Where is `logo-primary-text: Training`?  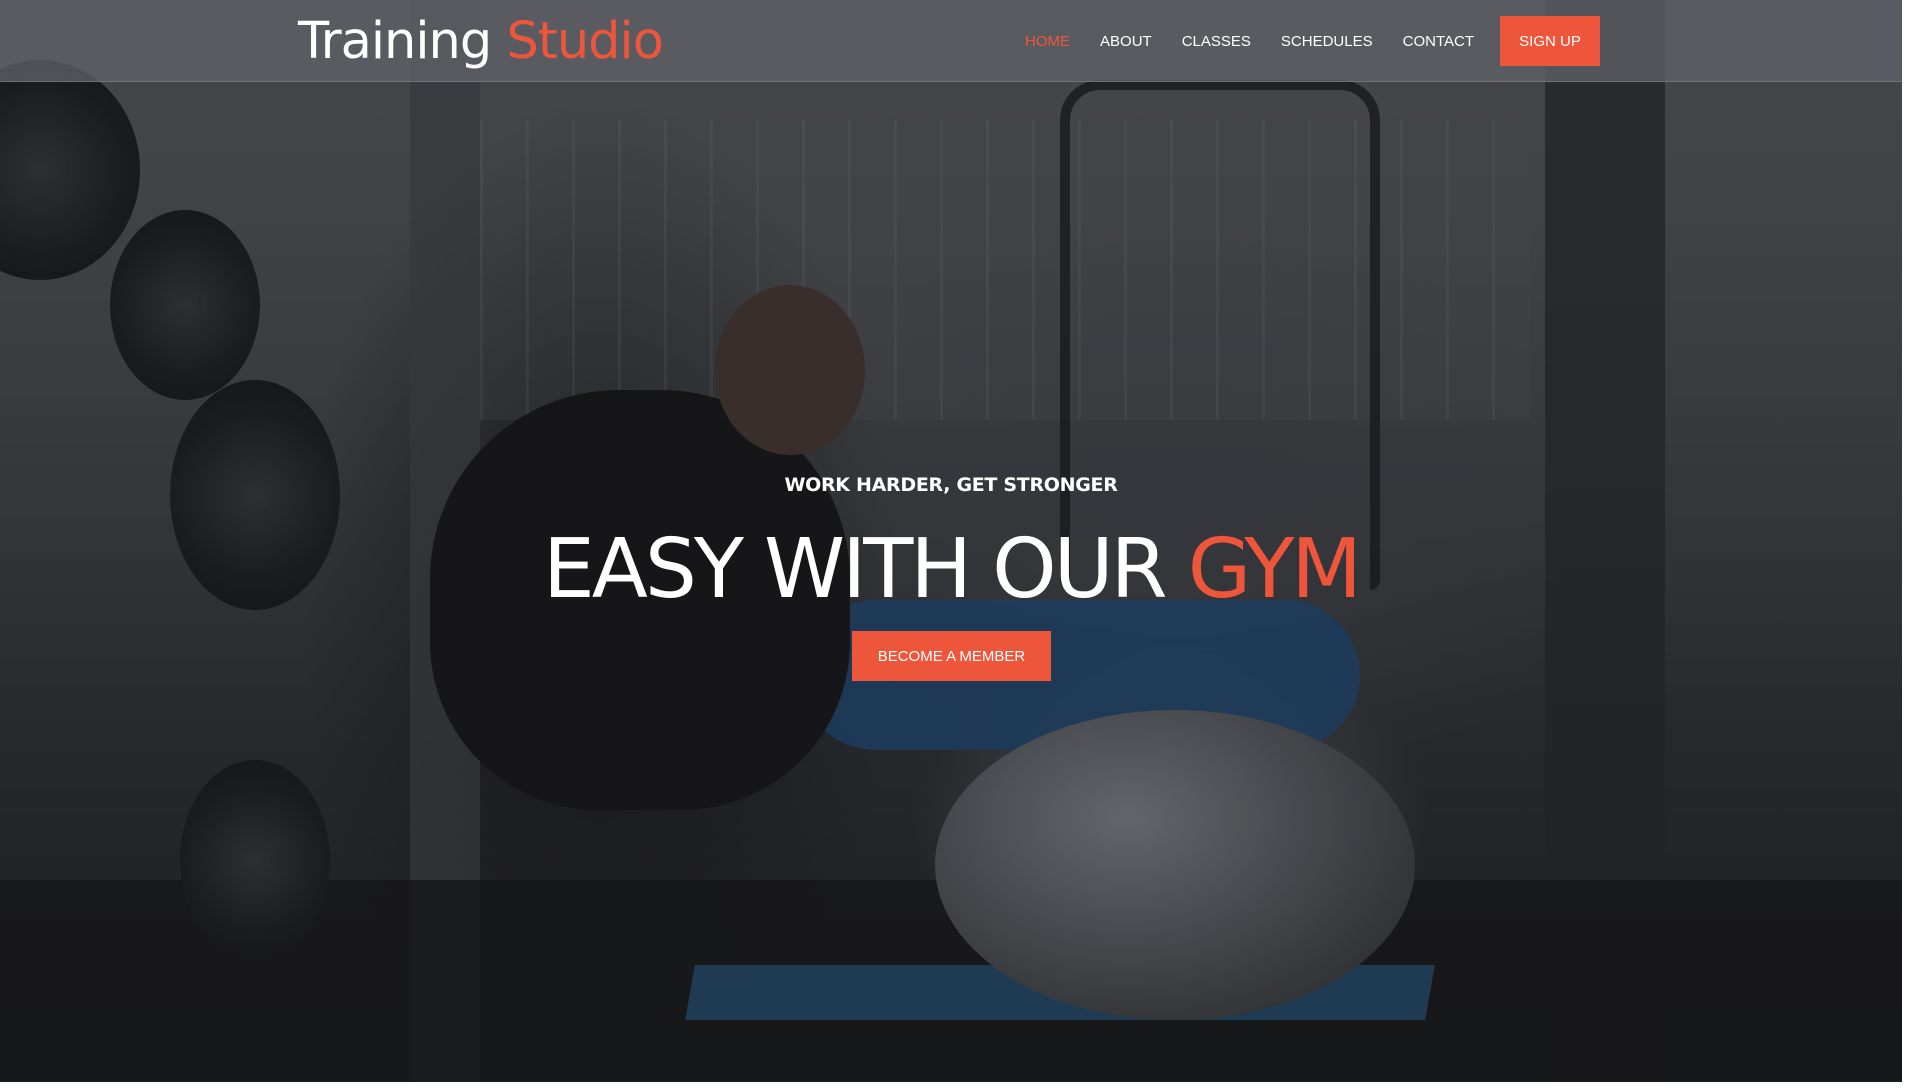 logo-primary-text: Training is located at coordinates (395, 41).